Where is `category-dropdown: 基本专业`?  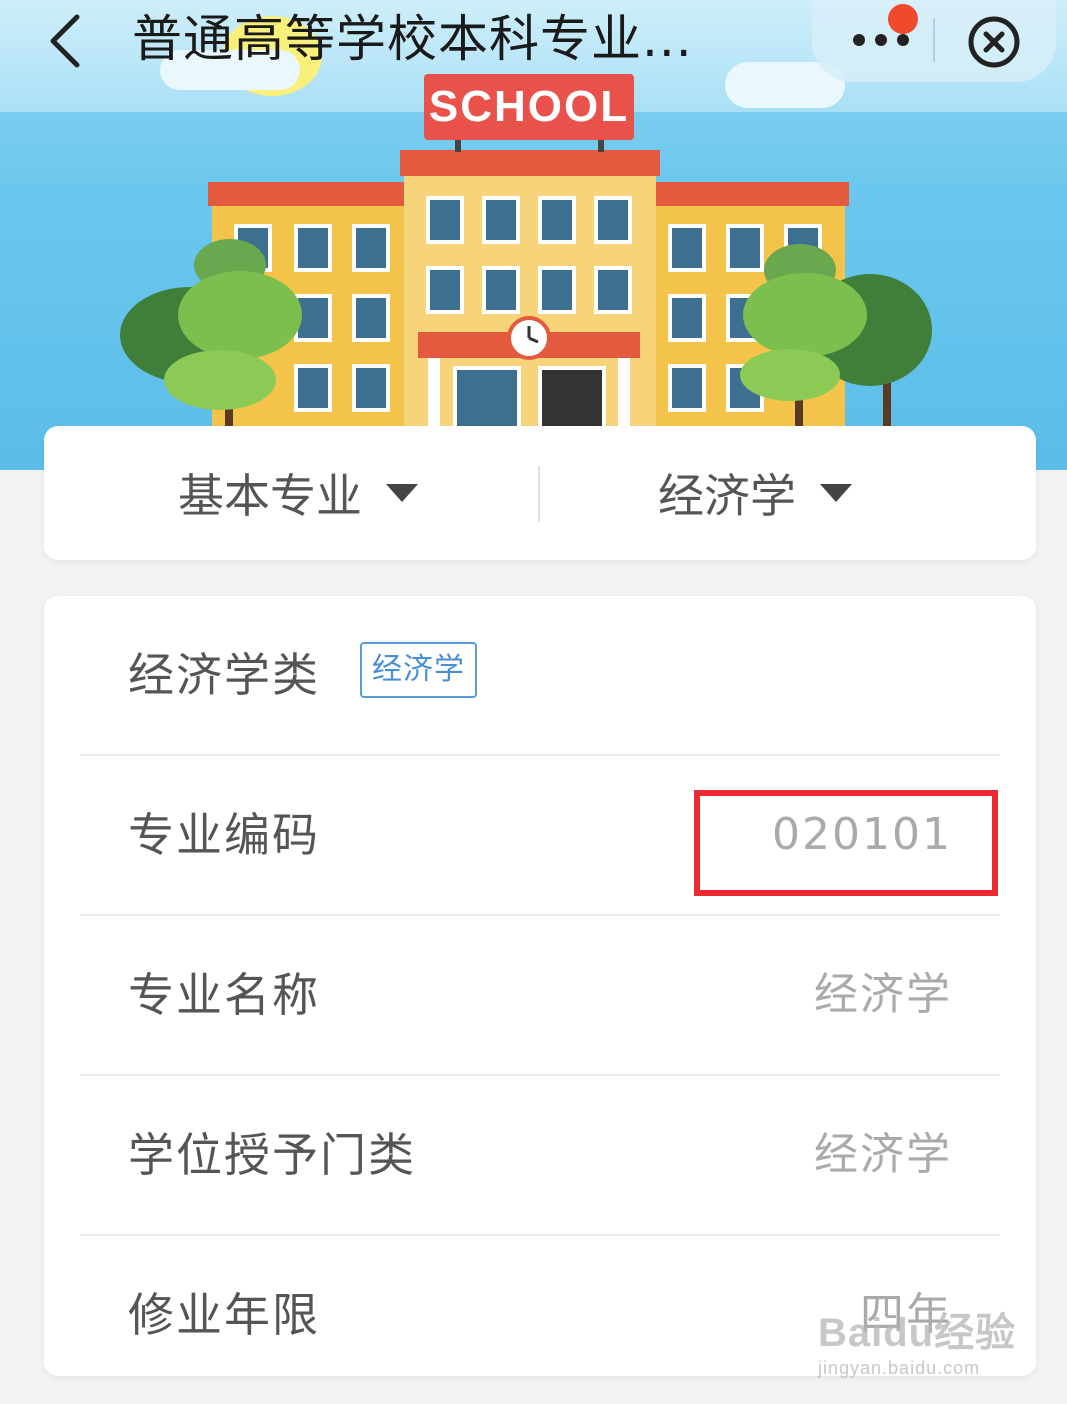 category-dropdown: 基本专业 is located at coordinates (298, 493).